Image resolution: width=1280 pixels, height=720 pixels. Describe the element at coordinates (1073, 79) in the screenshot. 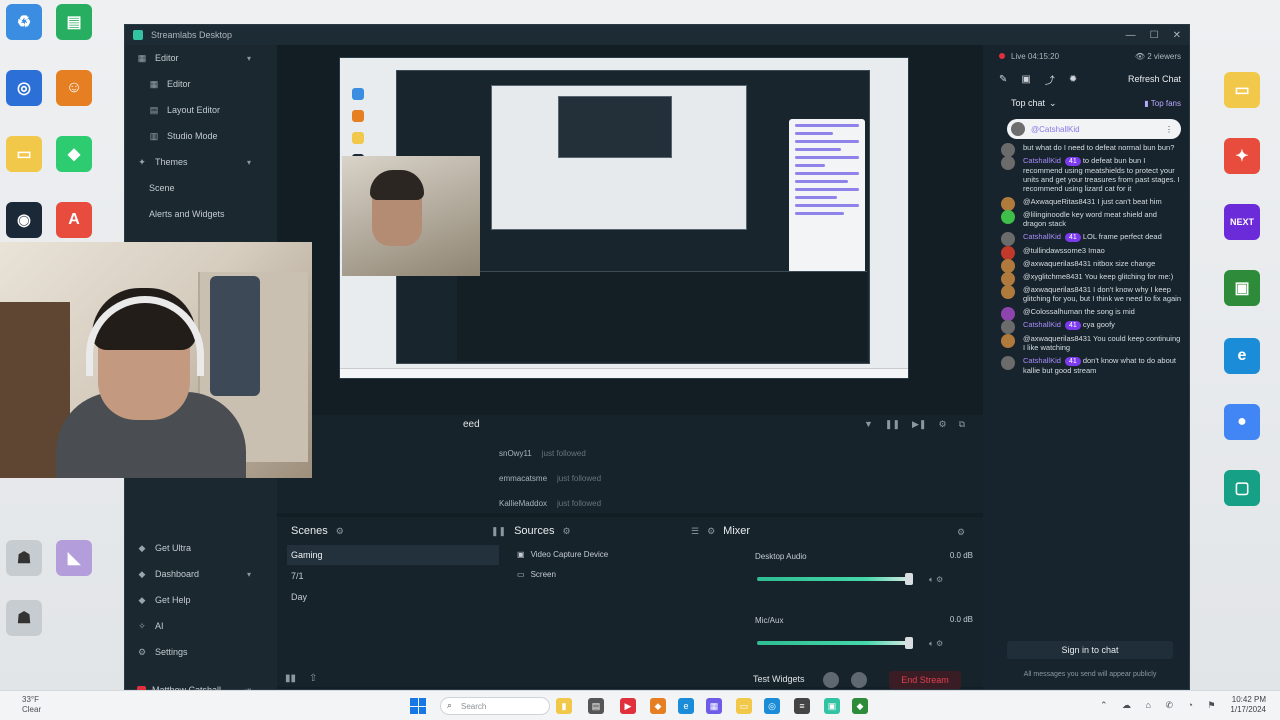

I see `settings-icon: ✹` at that location.